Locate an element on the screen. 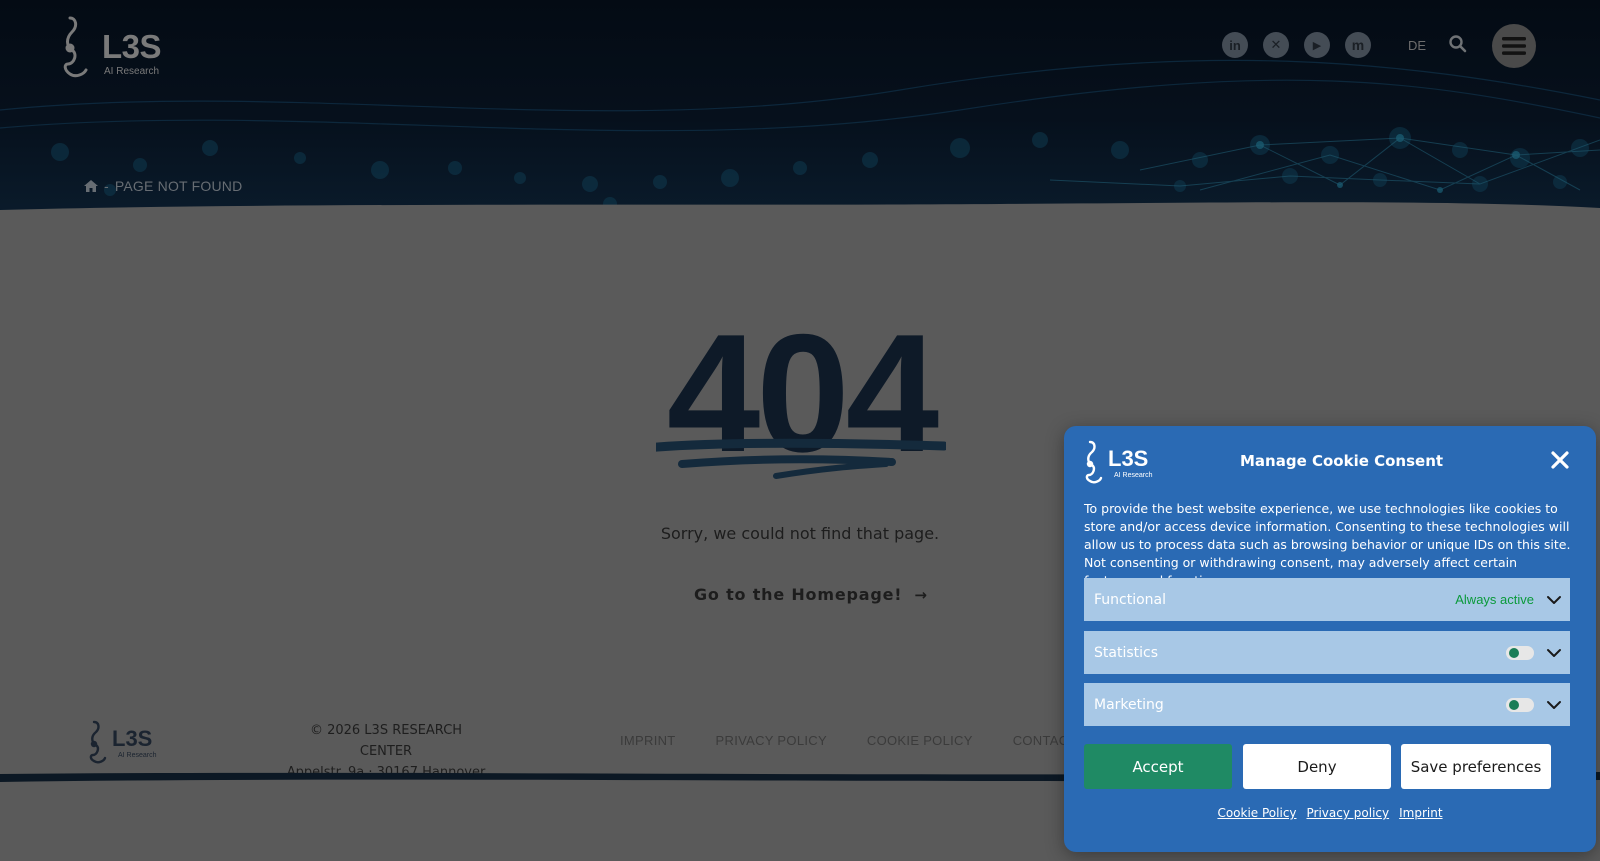 The width and height of the screenshot is (1600, 861). youtube-glyph: ▶ is located at coordinates (1317, 45).